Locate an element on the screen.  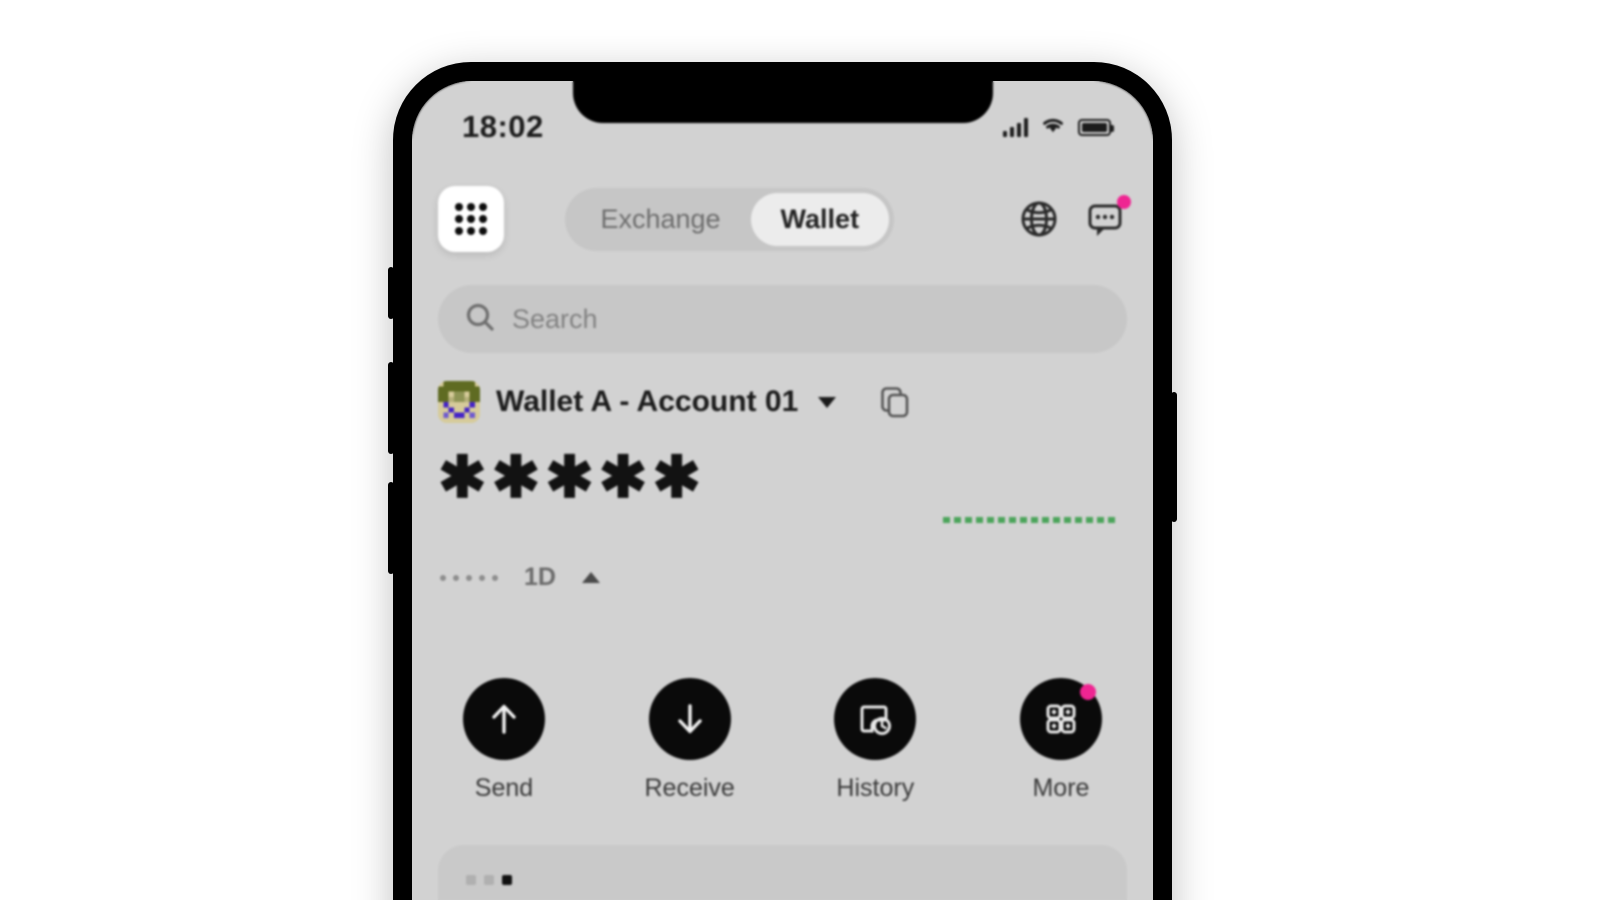
header-actions is located at coordinates (1074, 218).